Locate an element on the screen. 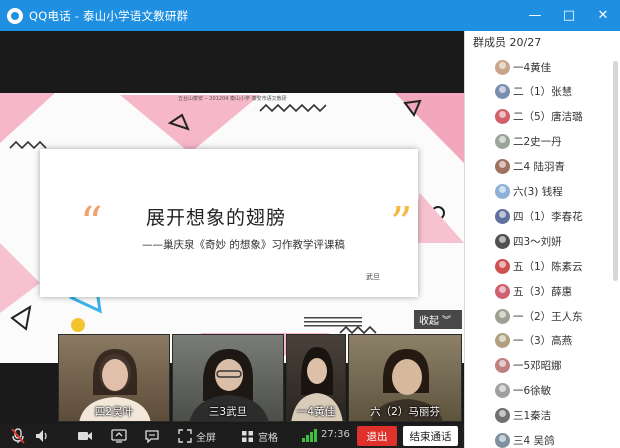 The width and height of the screenshot is (620, 448). maximize-button: □ is located at coordinates (569, 15).